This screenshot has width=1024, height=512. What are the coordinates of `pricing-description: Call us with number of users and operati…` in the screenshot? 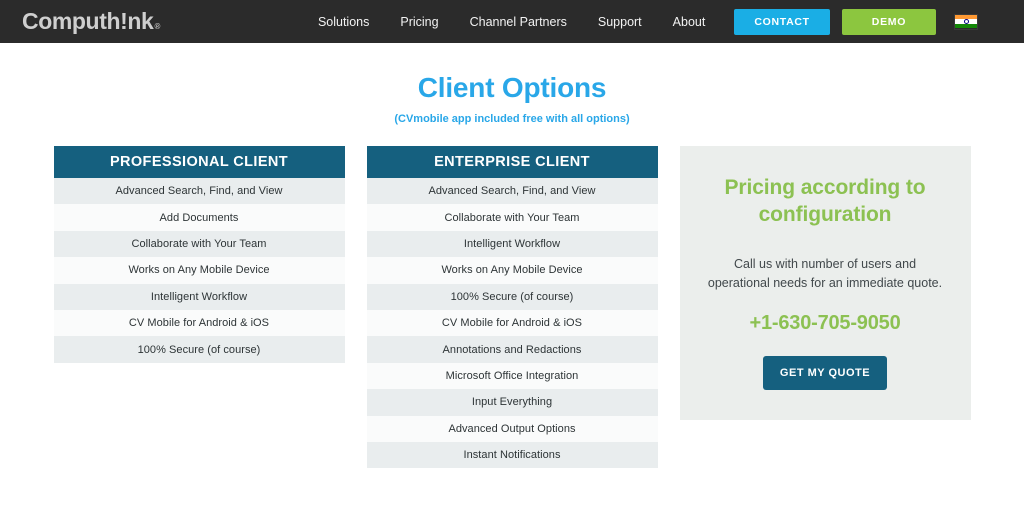 It's located at (825, 273).